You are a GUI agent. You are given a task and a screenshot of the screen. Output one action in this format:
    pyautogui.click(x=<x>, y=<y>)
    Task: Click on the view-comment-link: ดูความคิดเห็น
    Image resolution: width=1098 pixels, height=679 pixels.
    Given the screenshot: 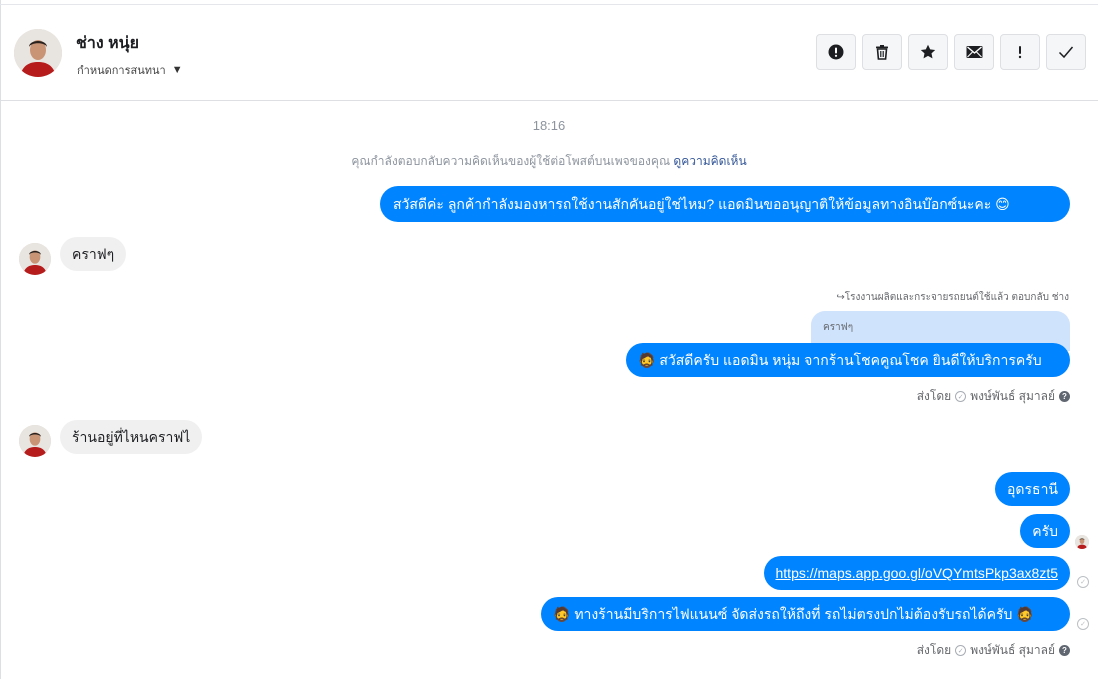 What is the action you would take?
    pyautogui.click(x=709, y=161)
    